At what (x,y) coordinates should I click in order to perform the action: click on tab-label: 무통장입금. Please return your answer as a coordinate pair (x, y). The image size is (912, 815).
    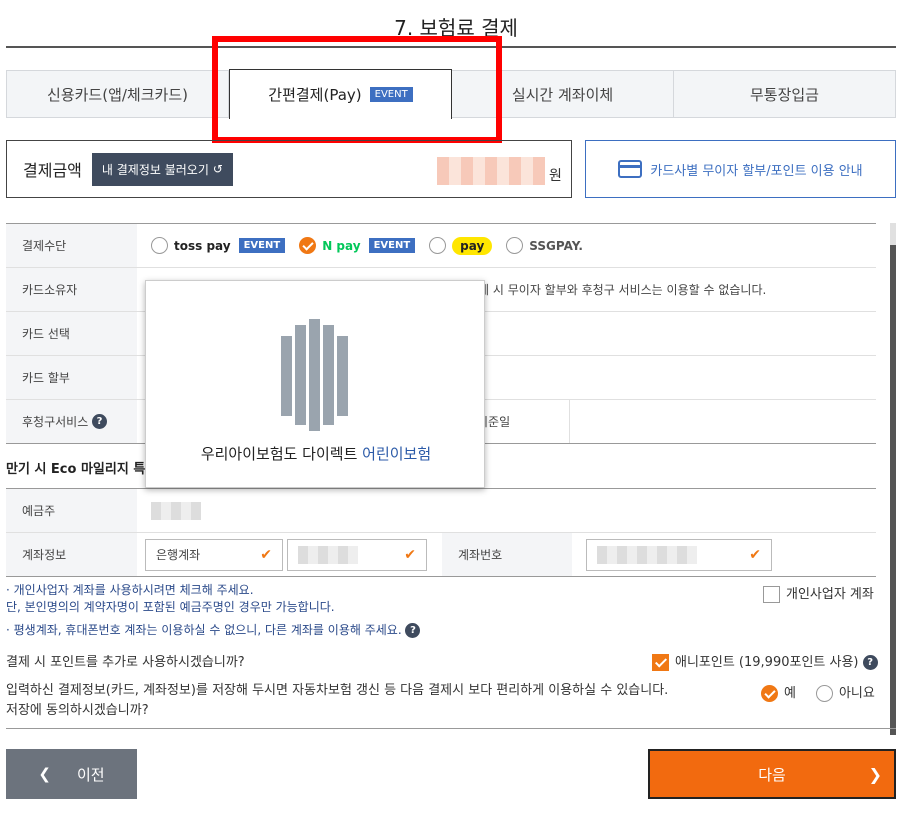
    Looking at the image, I should click on (784, 94).